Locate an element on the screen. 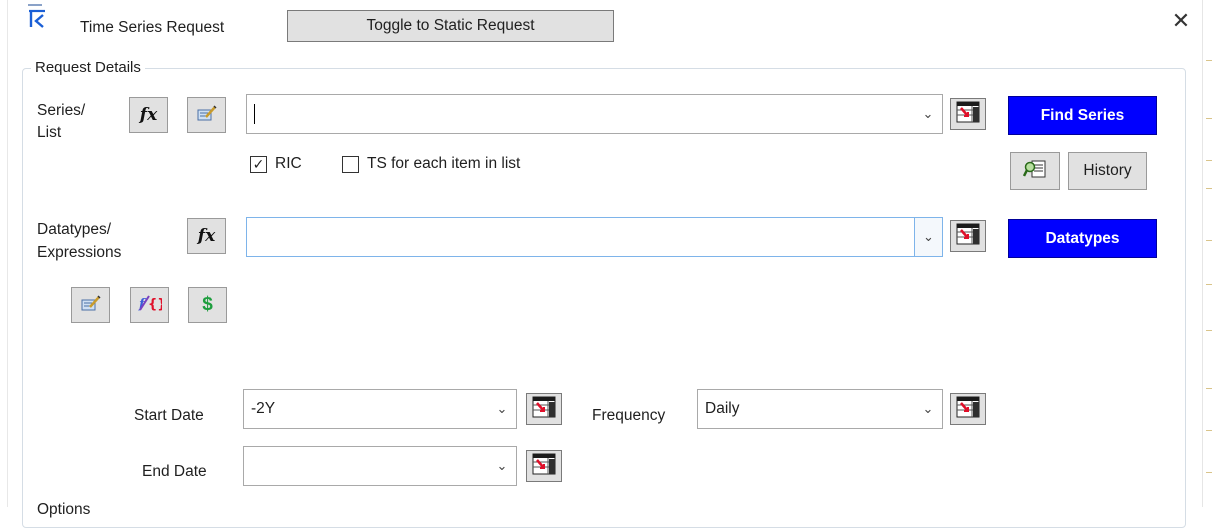 The image size is (1212, 528). start-date-picker-button is located at coordinates (544, 409).